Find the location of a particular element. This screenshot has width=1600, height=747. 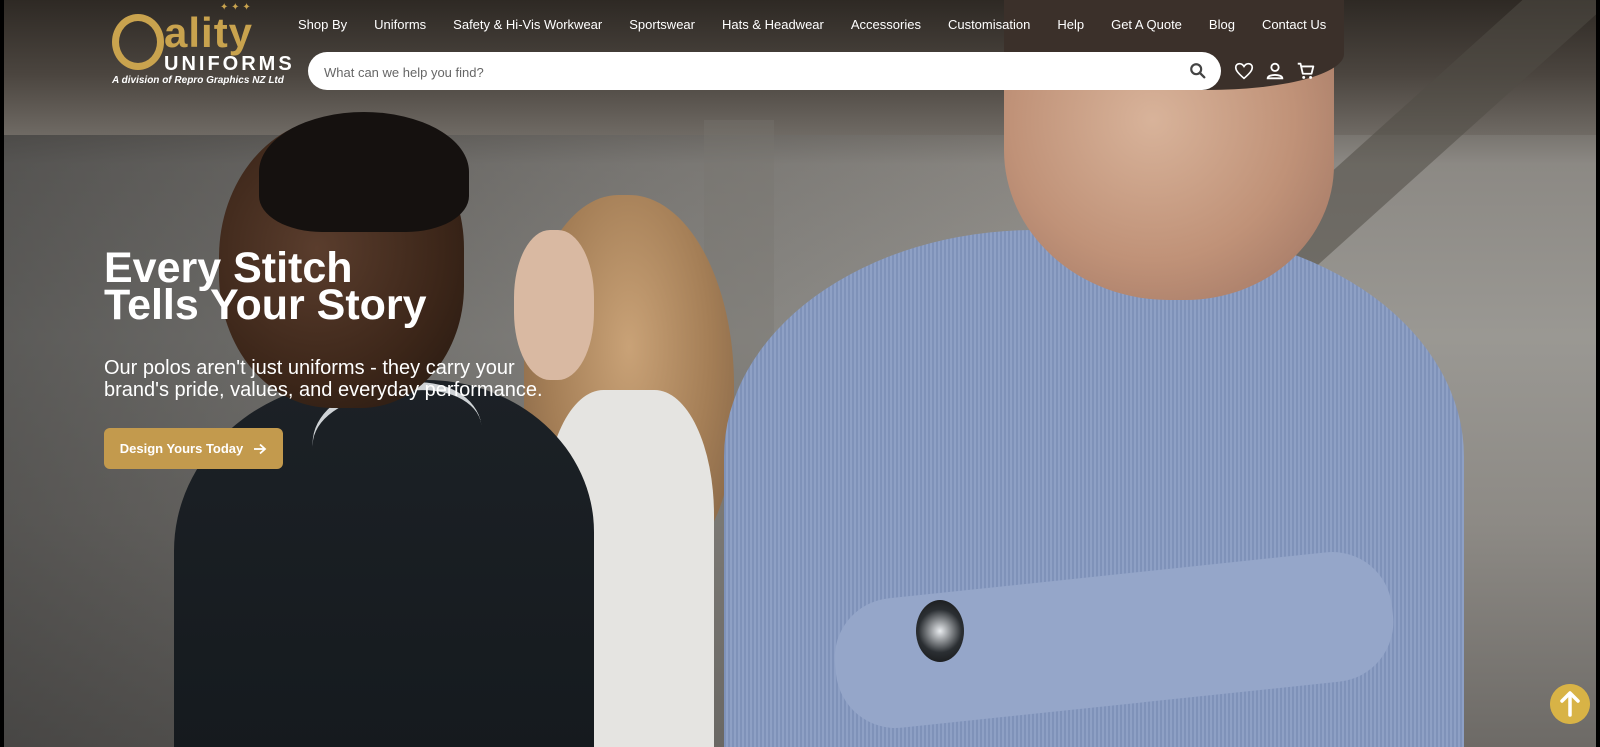

nav-item-sportswear: Sportswear is located at coordinates (662, 27).